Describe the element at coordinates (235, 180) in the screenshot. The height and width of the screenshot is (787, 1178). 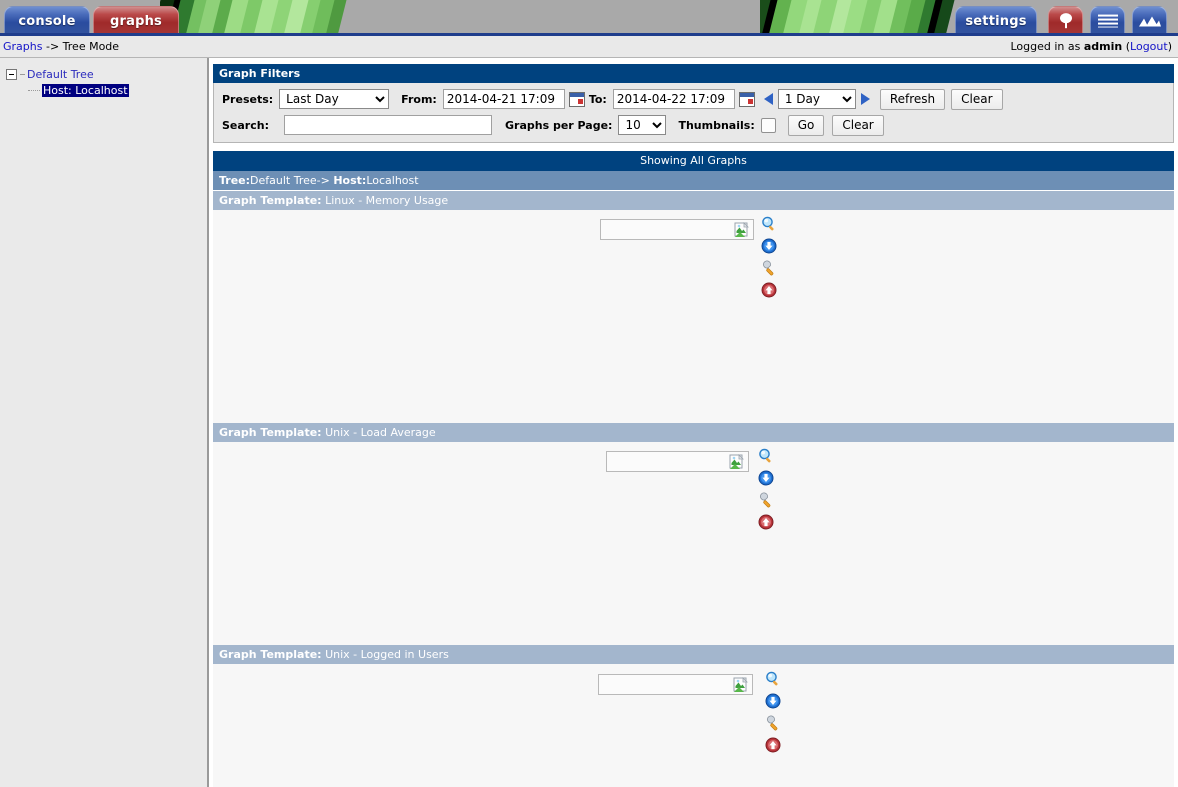
I see `tree-label: Tree:` at that location.